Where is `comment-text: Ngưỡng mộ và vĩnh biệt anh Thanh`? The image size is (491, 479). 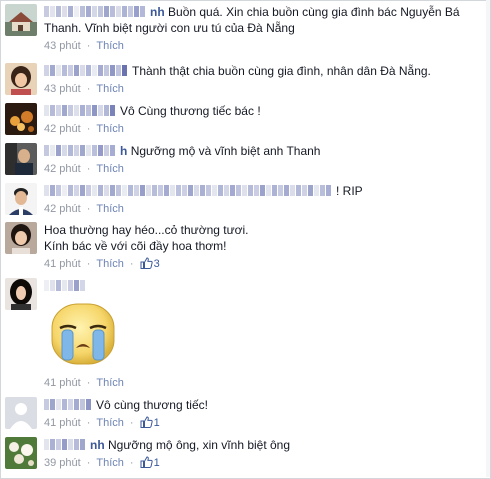
comment-text: Ngưỡng mộ và vĩnh biệt anh Thanh is located at coordinates (225, 151).